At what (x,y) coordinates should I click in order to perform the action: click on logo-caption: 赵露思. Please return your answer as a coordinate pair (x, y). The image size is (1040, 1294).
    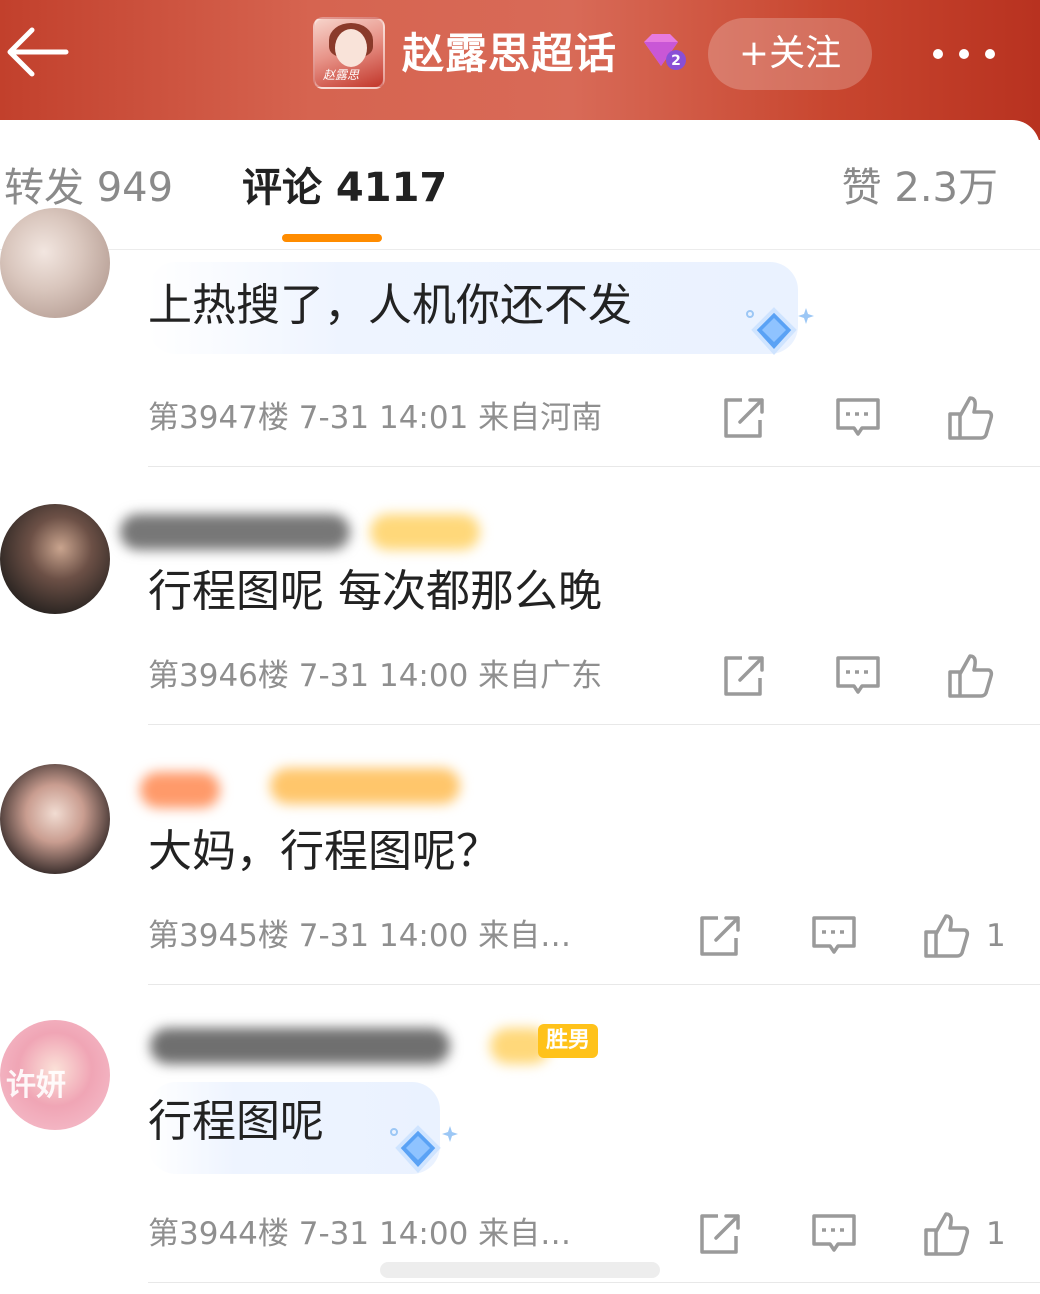
    Looking at the image, I should click on (341, 75).